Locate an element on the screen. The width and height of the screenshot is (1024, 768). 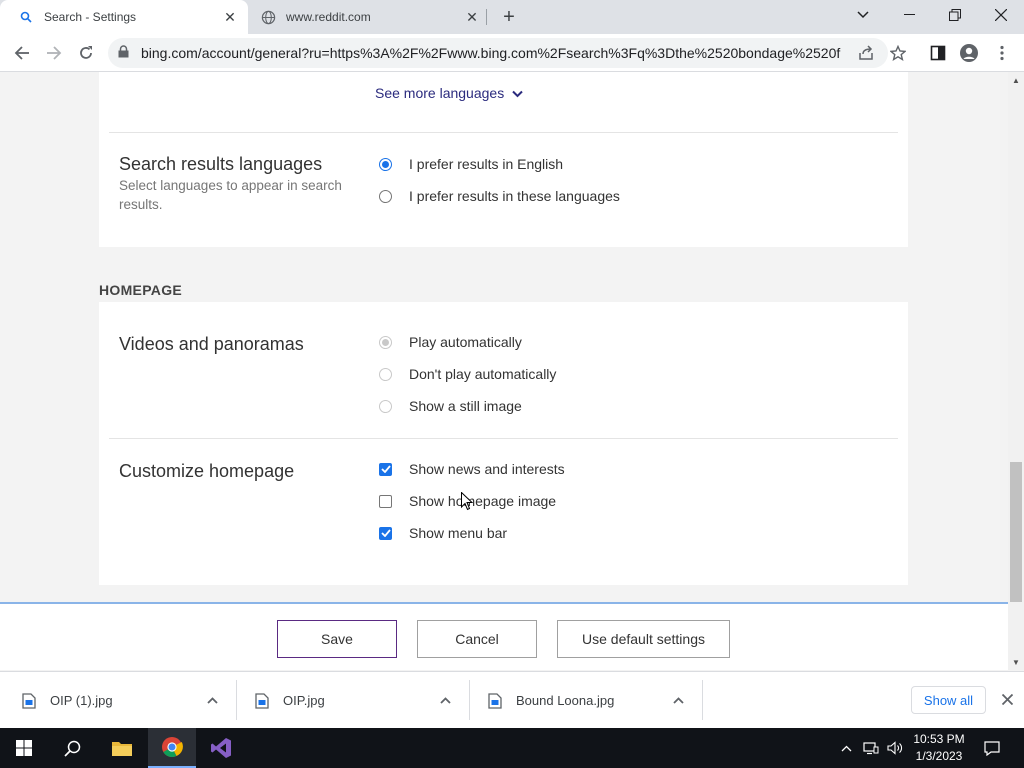
side-panel-icon is located at coordinates (938, 53).